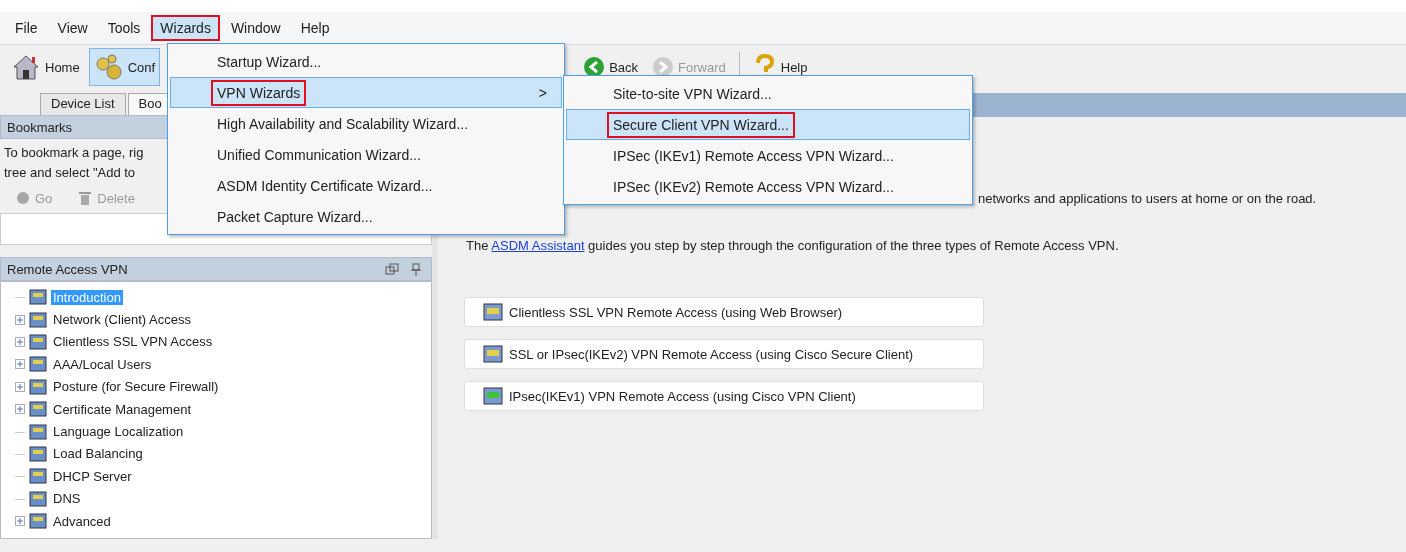  Describe the element at coordinates (255, 28) in the screenshot. I see `menu-item: Window` at that location.